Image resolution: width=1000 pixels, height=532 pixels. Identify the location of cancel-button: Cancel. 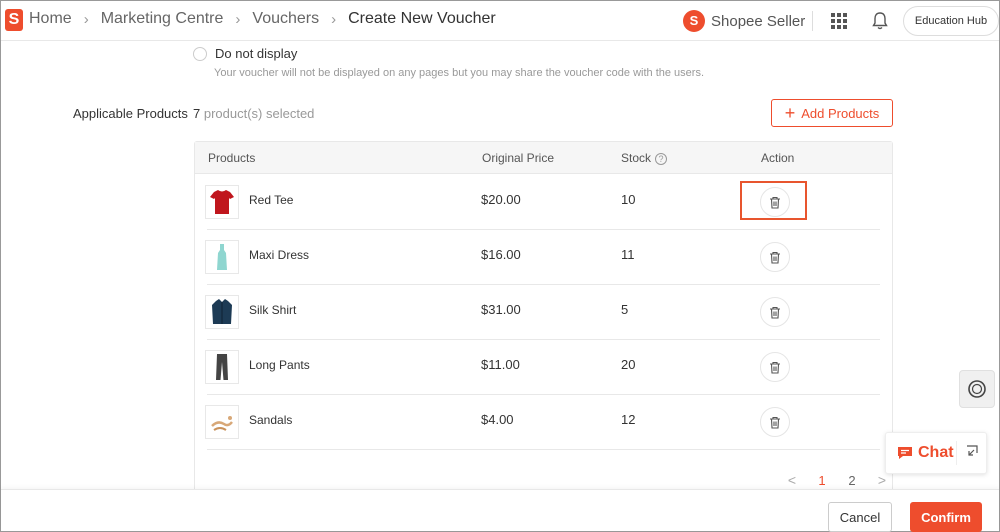
(860, 517).